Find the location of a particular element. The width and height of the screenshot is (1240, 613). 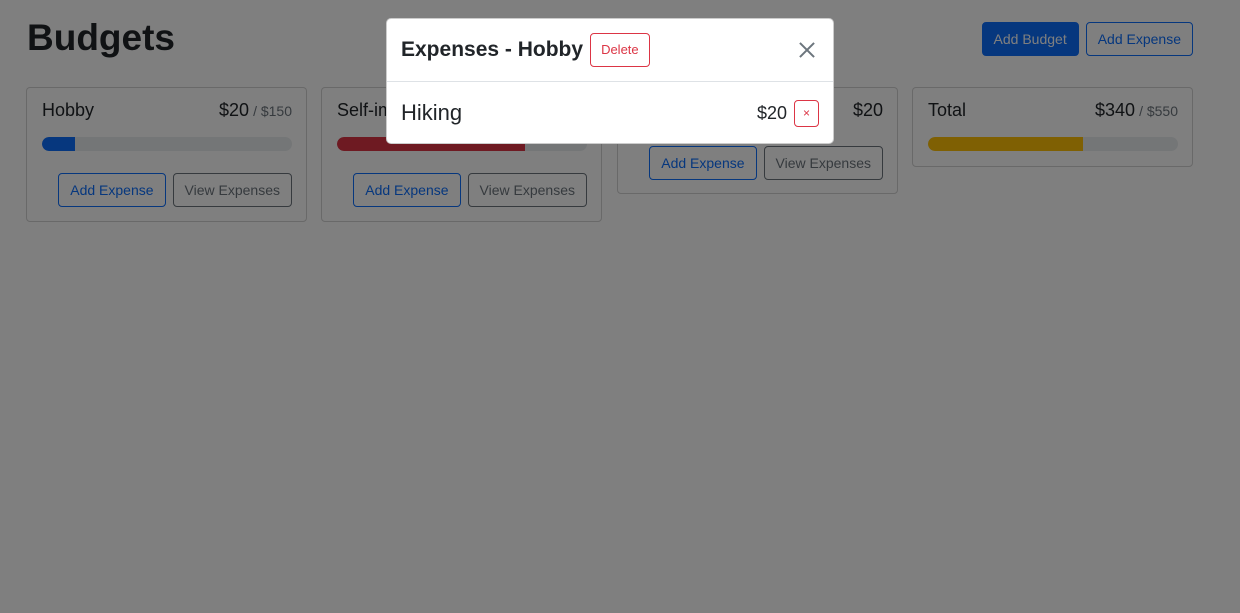

expense-description: Hiking is located at coordinates (432, 112).